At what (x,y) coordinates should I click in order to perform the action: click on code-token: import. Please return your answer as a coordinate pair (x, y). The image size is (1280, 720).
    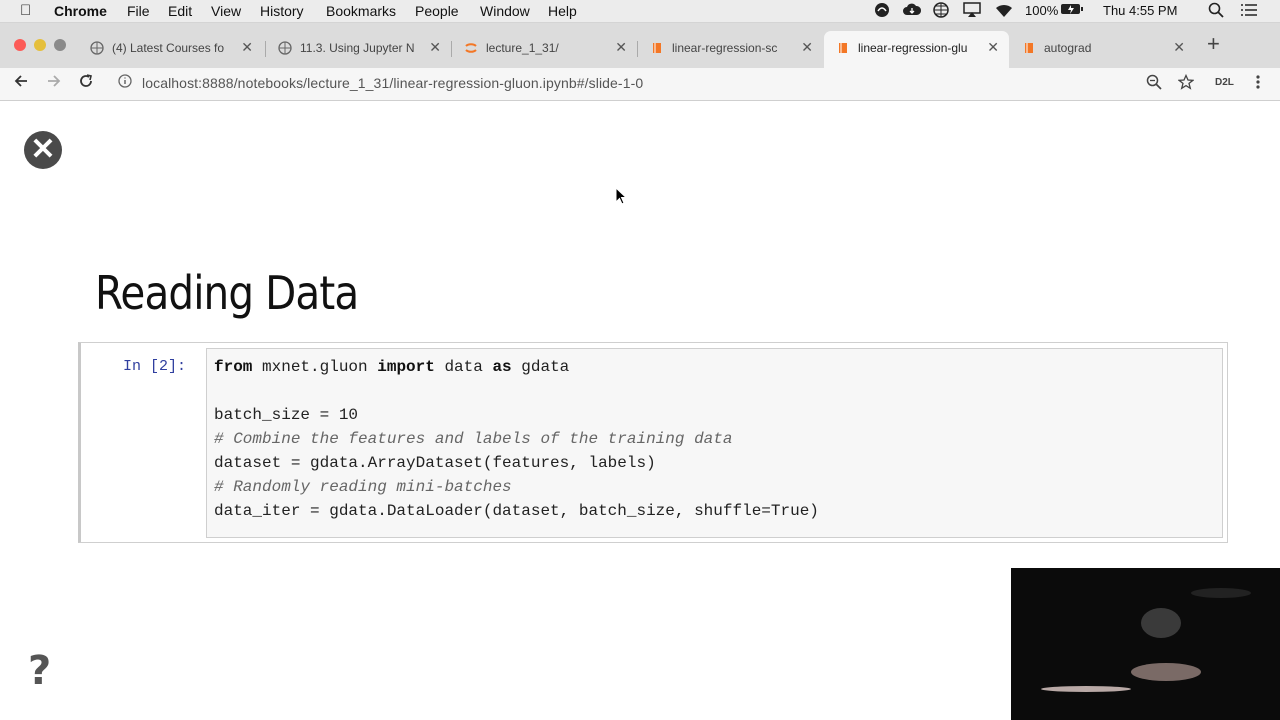
    Looking at the image, I should click on (406, 367).